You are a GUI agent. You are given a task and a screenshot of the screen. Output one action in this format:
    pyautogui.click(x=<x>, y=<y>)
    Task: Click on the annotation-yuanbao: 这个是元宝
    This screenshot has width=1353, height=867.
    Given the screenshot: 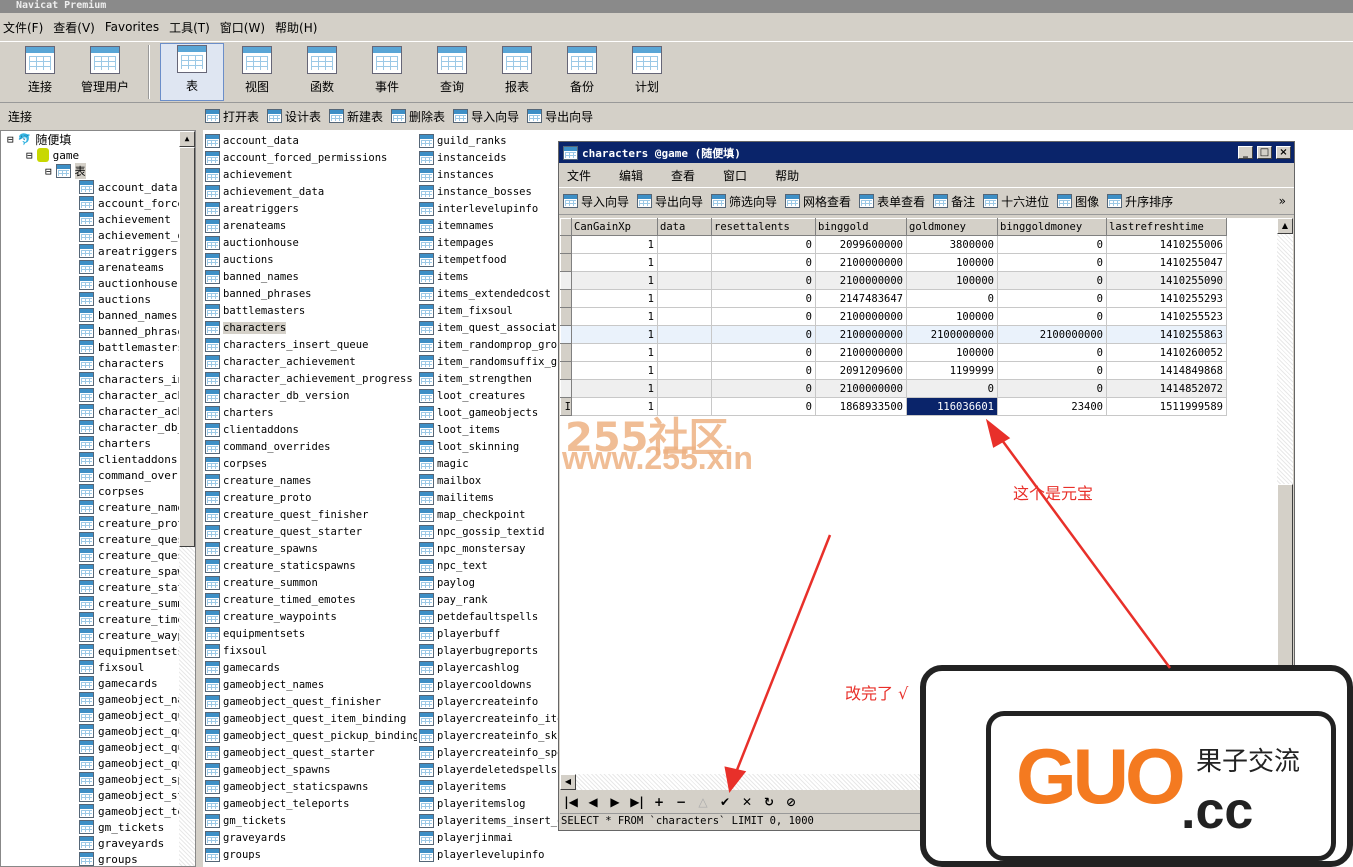 What is the action you would take?
    pyautogui.click(x=1053, y=493)
    